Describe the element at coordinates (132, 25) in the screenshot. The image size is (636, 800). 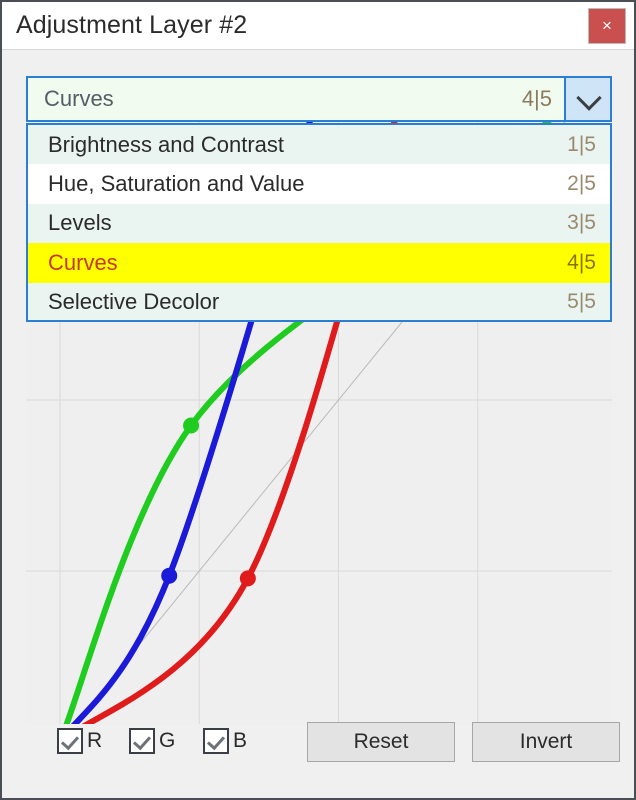
I see `page-title: Adjustment Layer #2` at that location.